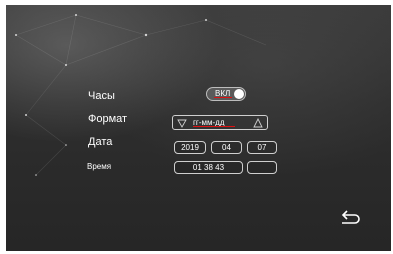 This screenshot has height=254, width=393. I want to click on toggle-knob, so click(239, 94).